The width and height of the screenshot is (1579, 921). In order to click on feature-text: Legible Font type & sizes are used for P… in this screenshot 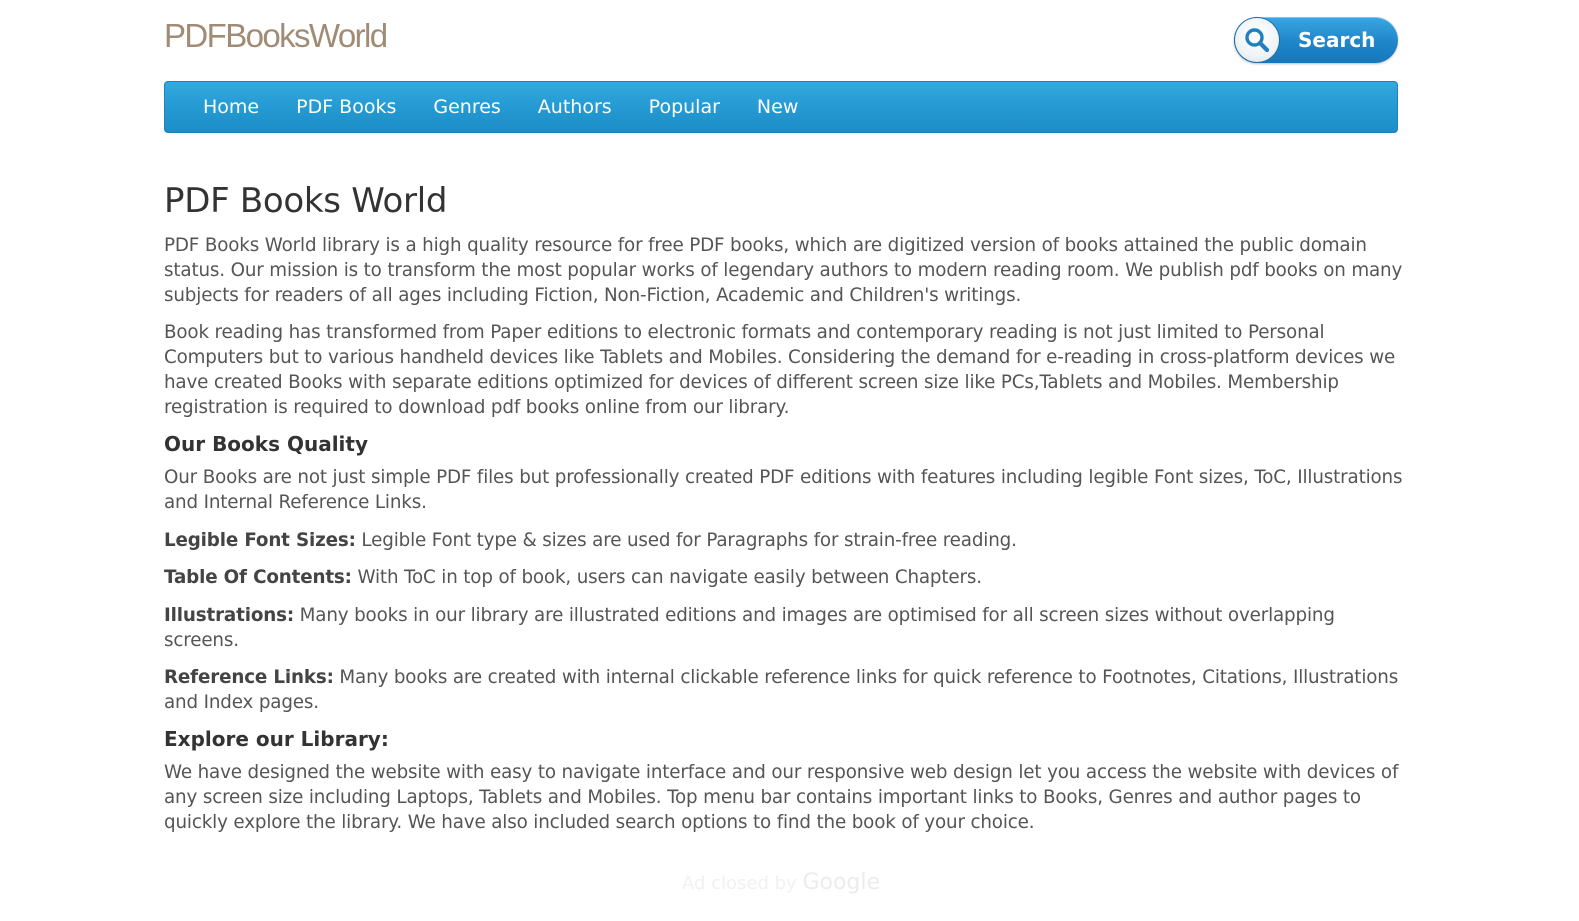, I will do `click(686, 540)`.